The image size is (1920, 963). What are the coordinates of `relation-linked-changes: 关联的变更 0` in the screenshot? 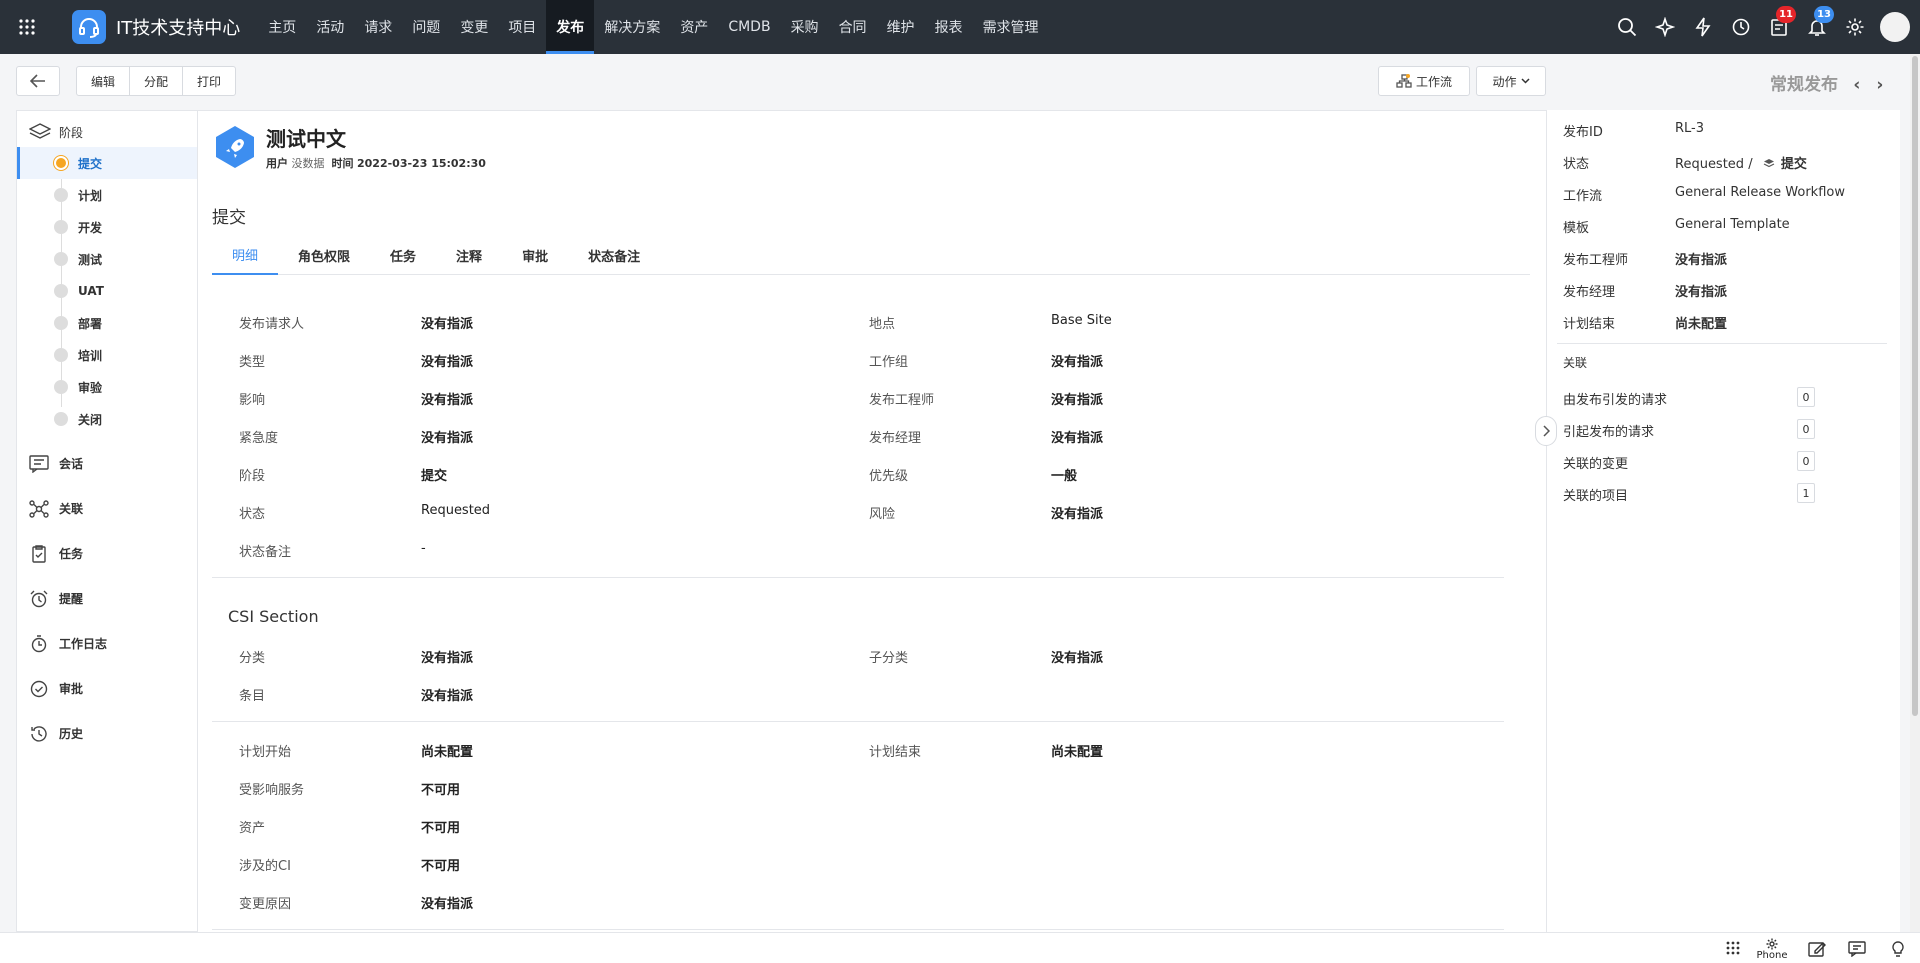 It's located at (1728, 463).